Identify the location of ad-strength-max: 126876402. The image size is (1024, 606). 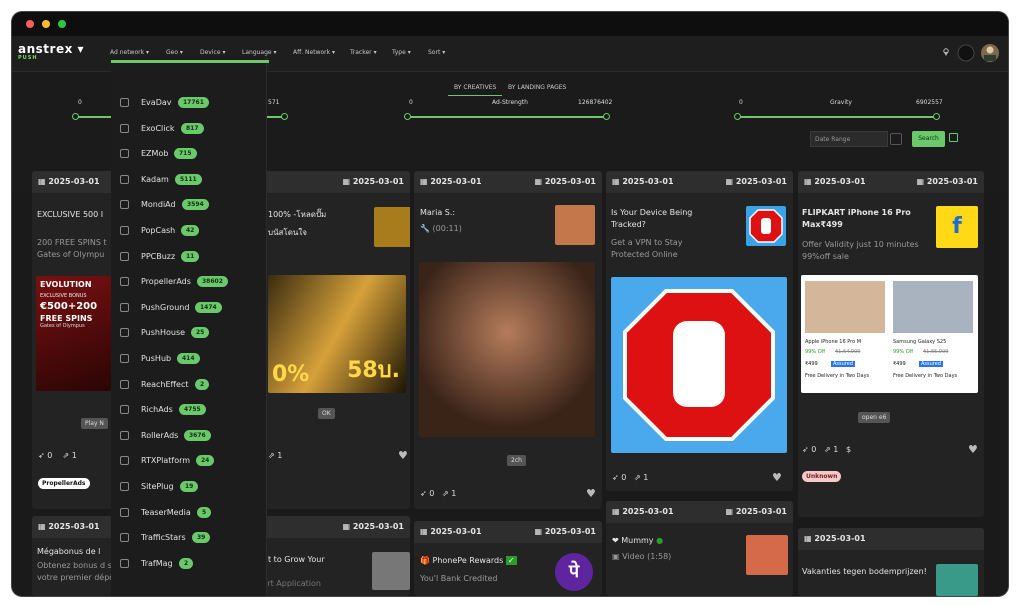
(595, 102).